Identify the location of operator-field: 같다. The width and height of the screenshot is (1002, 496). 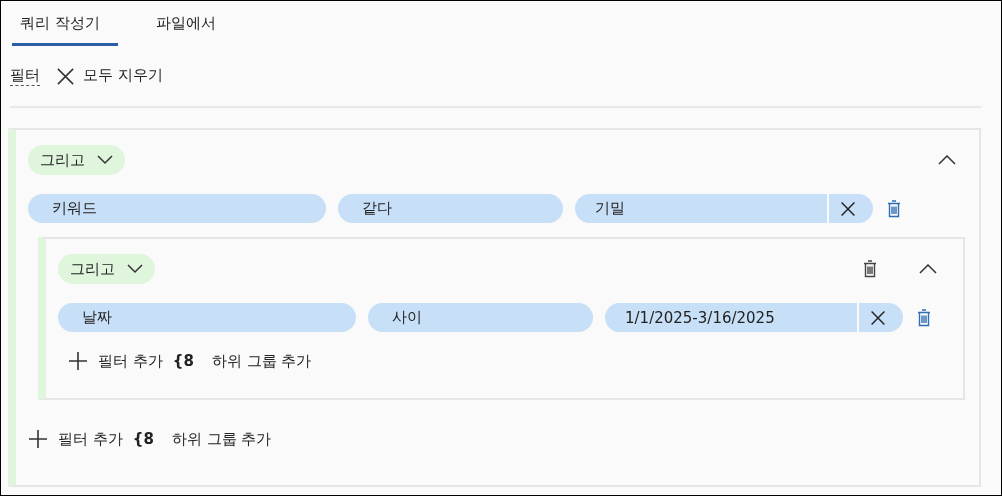
(450, 208).